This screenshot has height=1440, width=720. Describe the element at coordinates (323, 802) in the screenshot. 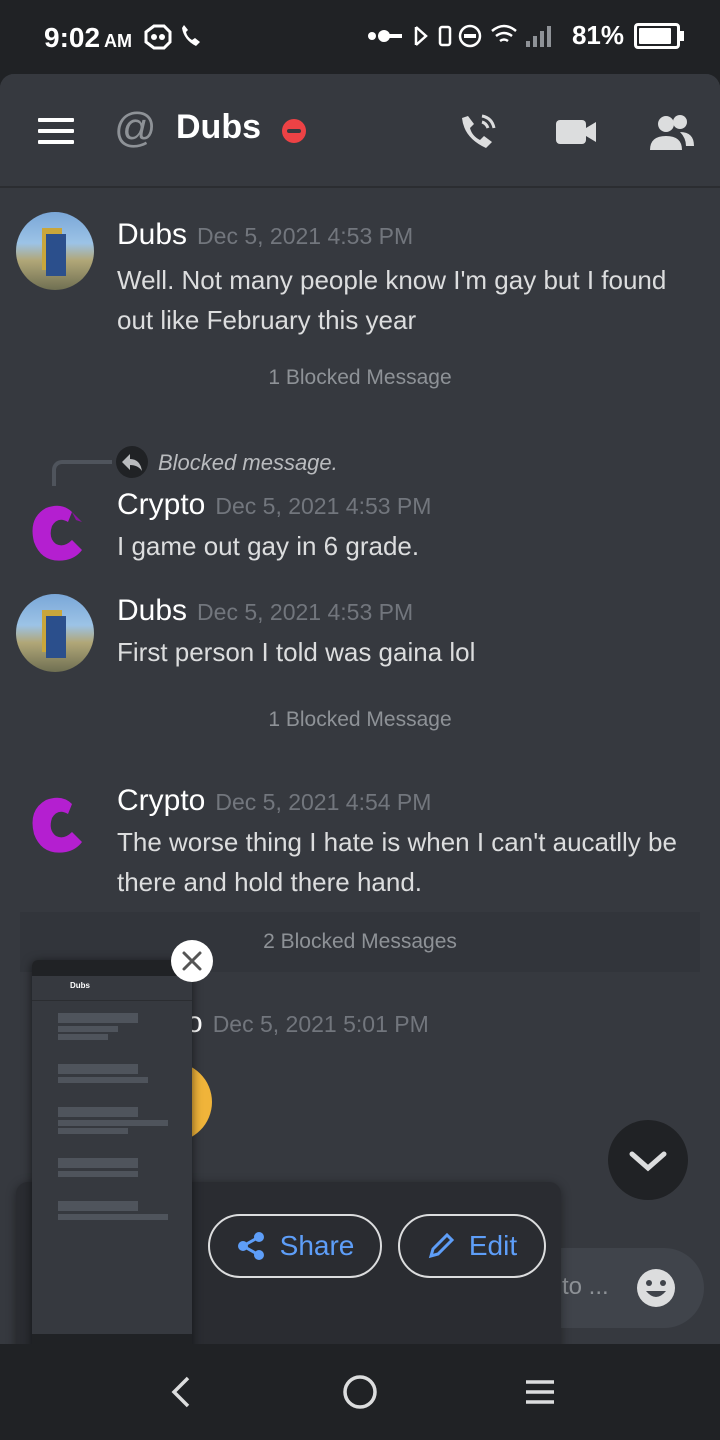

I see `message-timestamp: Dec 5, 2021 4:54 PM` at that location.